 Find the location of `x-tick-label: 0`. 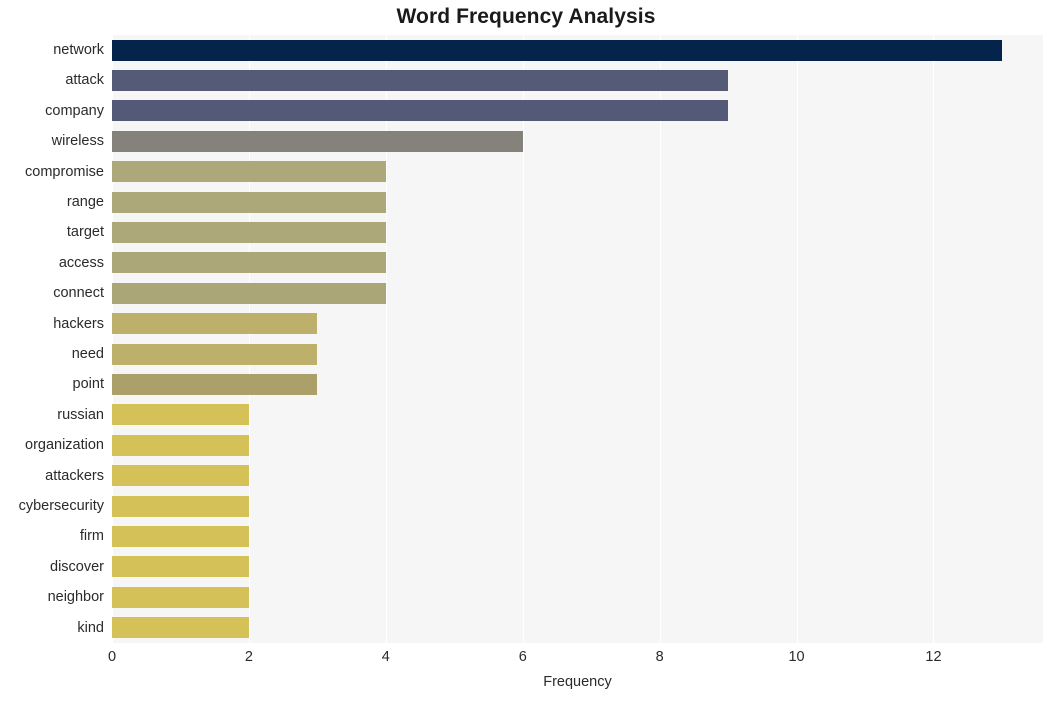

x-tick-label: 0 is located at coordinates (112, 657).